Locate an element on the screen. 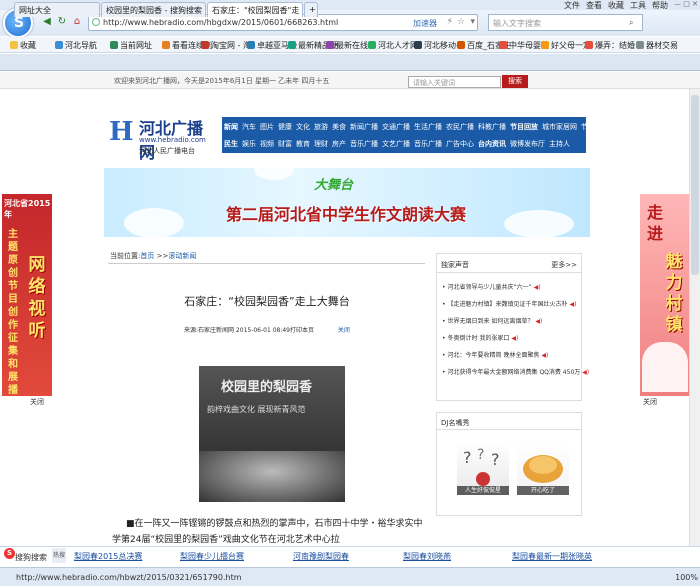 The width and height of the screenshot is (700, 586). refresh-icon: ↻ is located at coordinates (62, 22).